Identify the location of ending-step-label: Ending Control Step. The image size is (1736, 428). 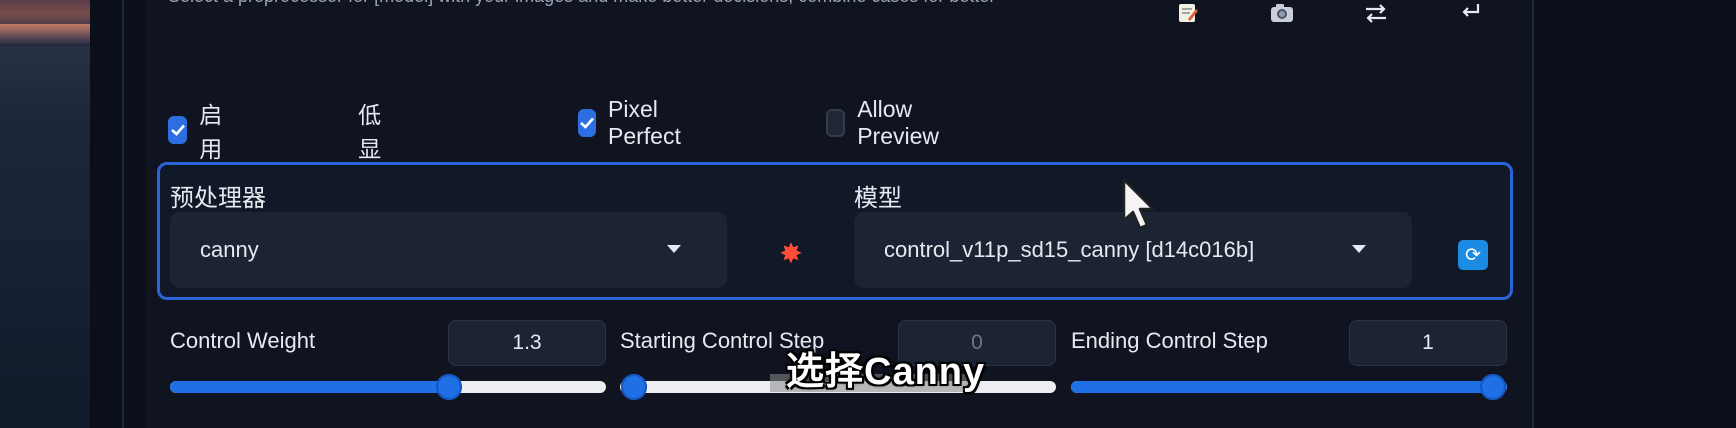
(1169, 340).